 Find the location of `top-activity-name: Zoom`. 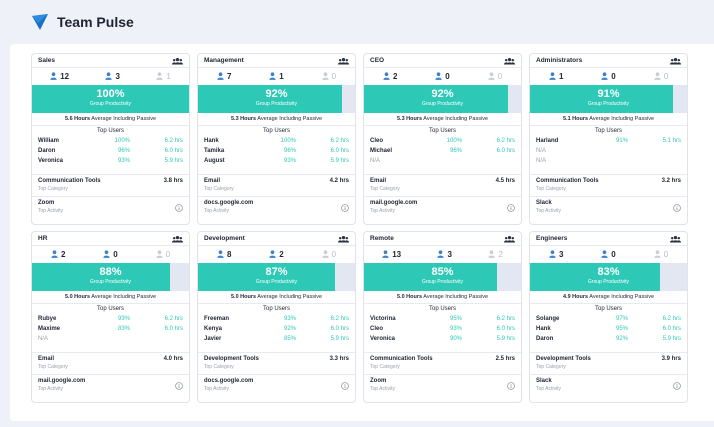

top-activity-name: Zoom is located at coordinates (46, 203).